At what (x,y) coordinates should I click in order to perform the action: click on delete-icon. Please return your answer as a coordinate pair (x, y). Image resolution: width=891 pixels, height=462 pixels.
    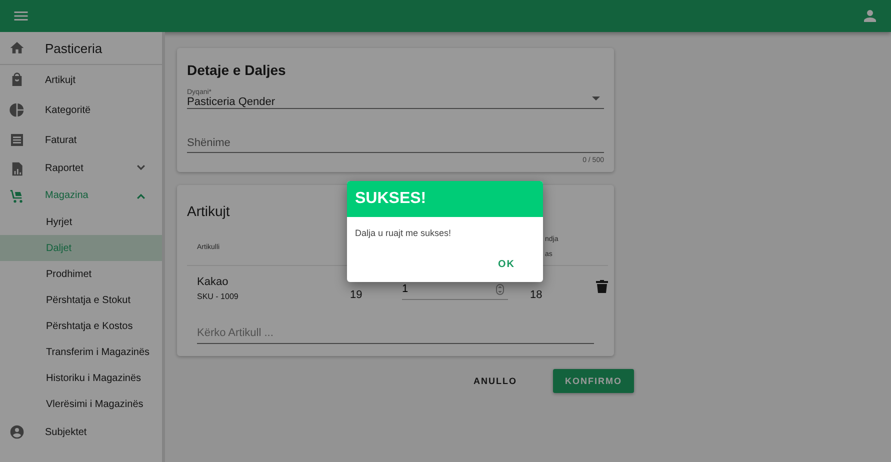
    Looking at the image, I should click on (602, 286).